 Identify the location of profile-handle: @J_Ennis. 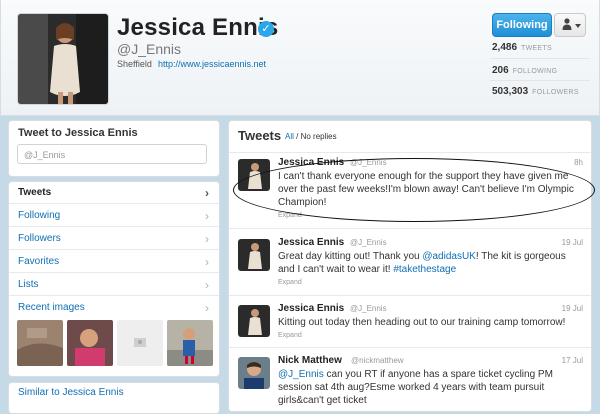
(149, 49).